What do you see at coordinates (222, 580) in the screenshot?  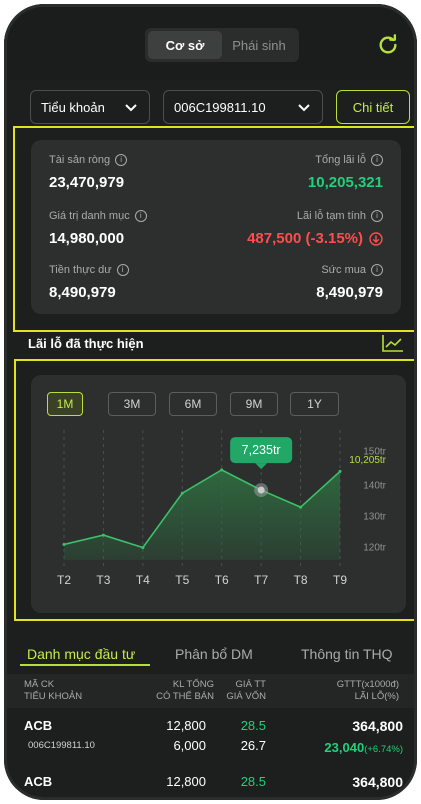 I see `x-tick-label: T6` at bounding box center [222, 580].